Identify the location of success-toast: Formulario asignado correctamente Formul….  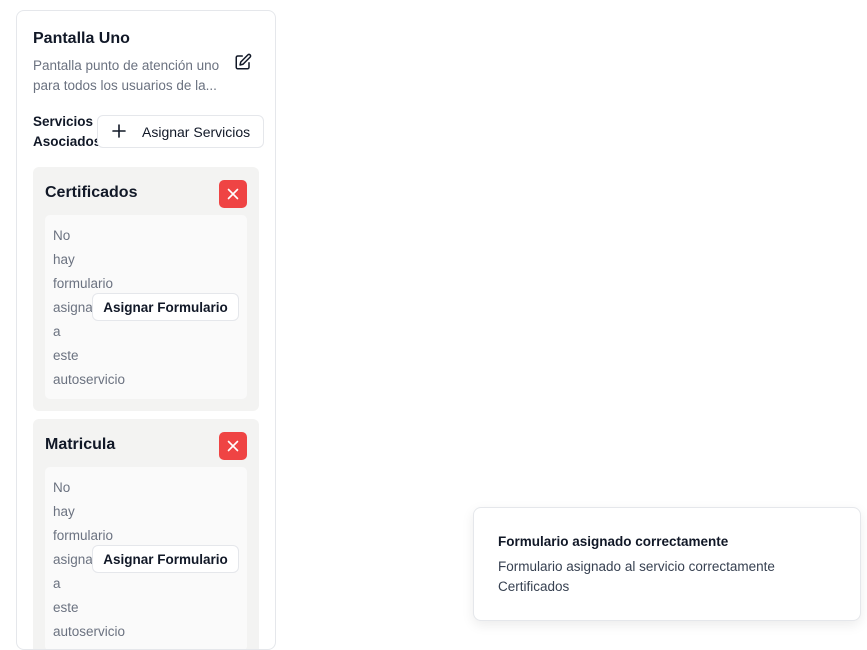
(667, 564).